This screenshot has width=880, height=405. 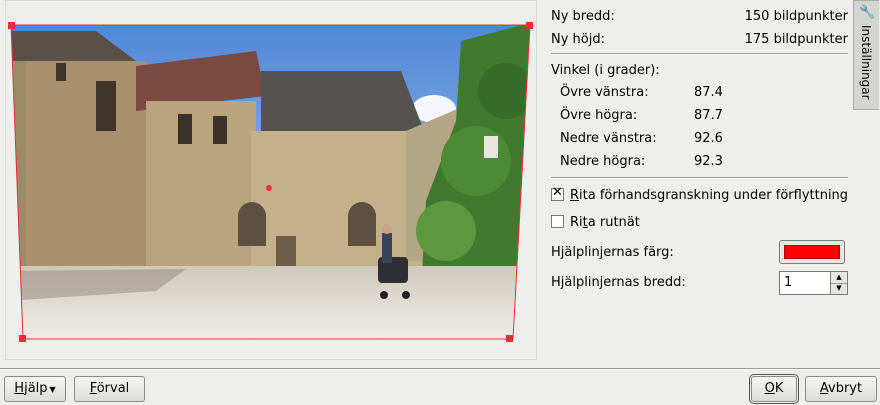 I want to click on checkbox-checked: ✕, so click(x=557, y=193).